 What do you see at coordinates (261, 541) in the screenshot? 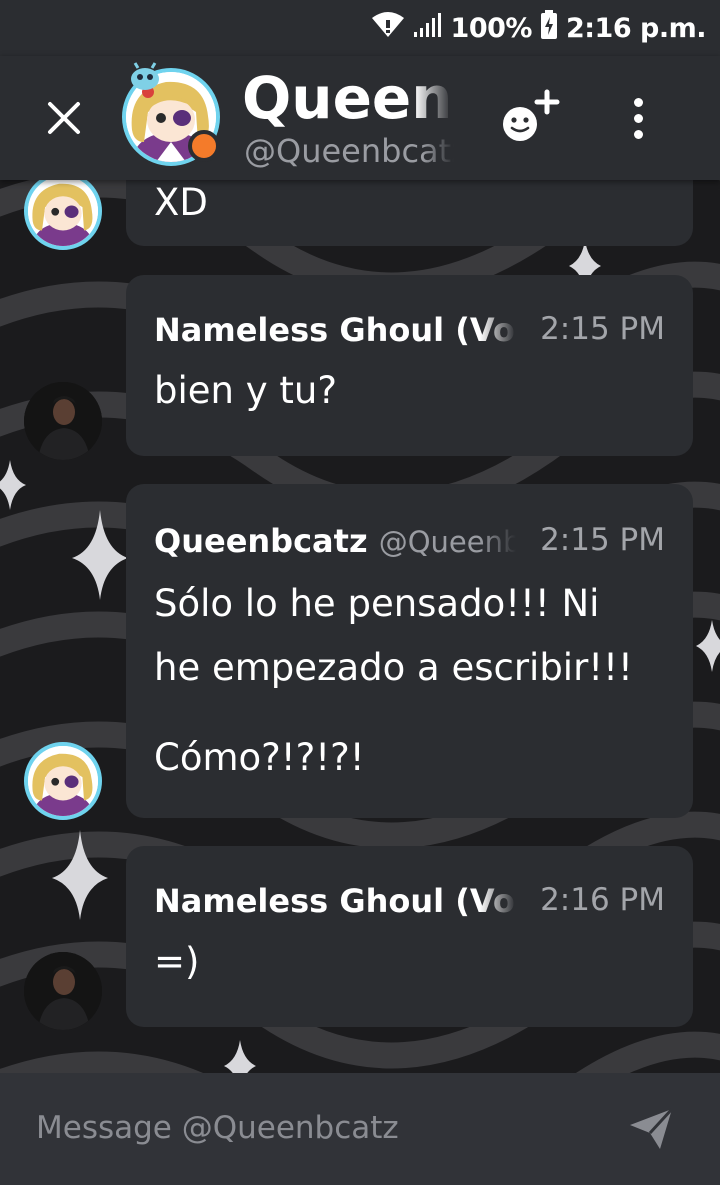
I see `author-name: Queenbcatz` at bounding box center [261, 541].